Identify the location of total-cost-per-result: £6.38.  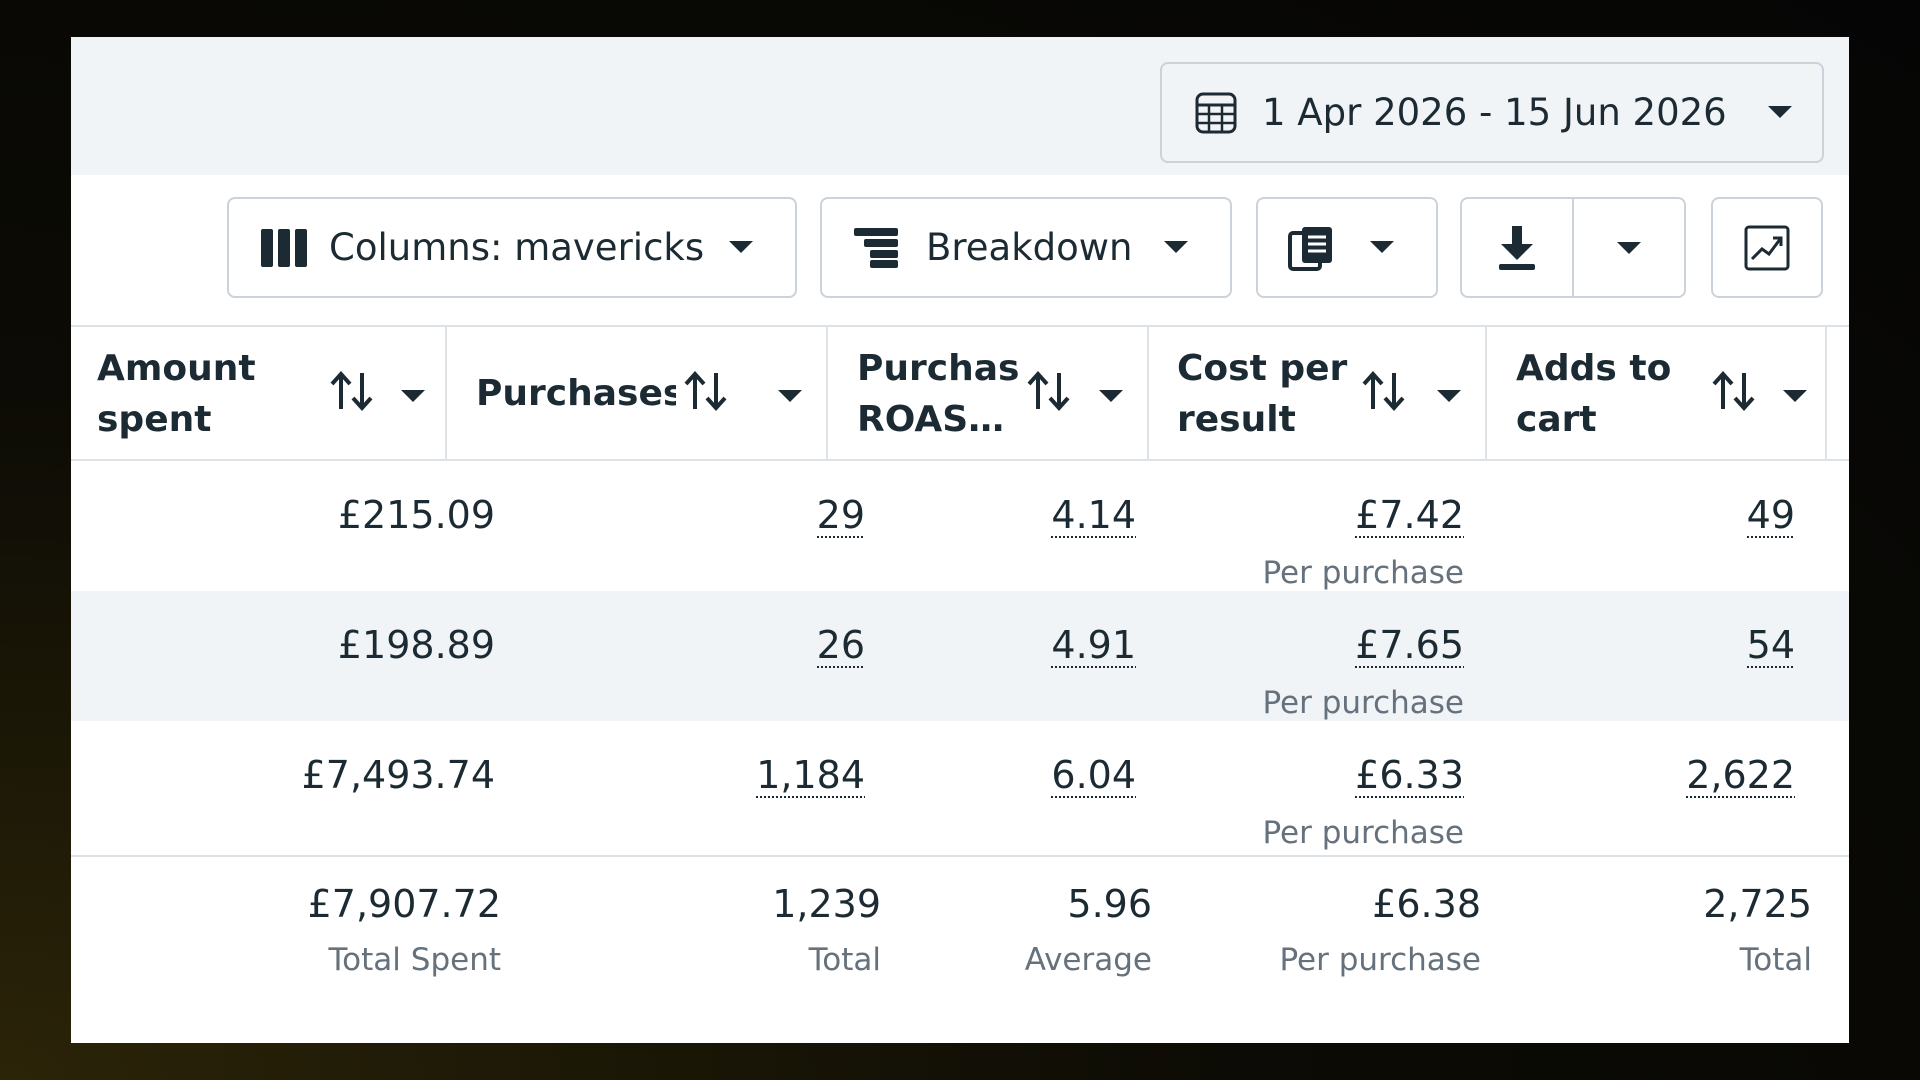
(1426, 904).